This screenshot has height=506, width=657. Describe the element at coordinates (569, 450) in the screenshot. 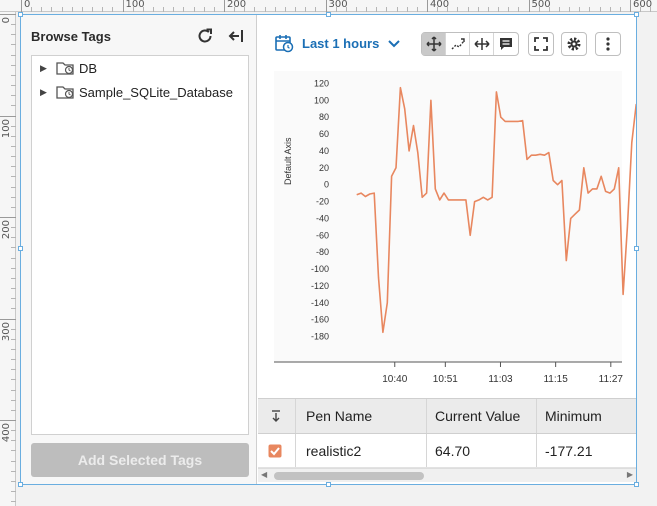

I see `cell-minimum: -177.21` at that location.